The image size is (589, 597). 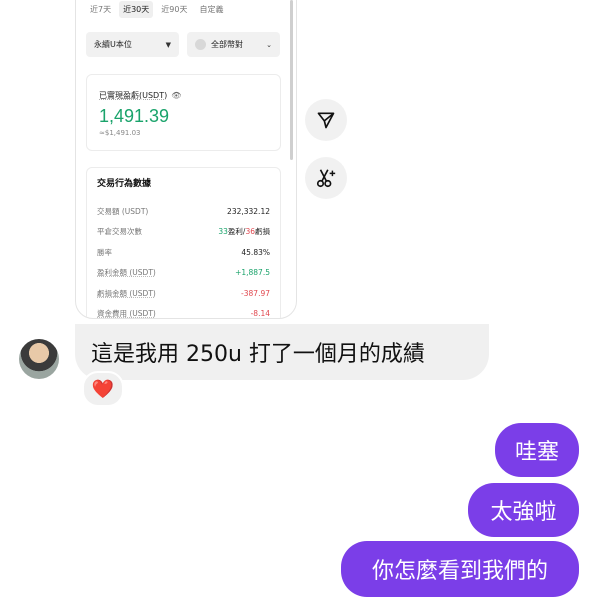 I want to click on tab-30d: 近30天, so click(x=136, y=9).